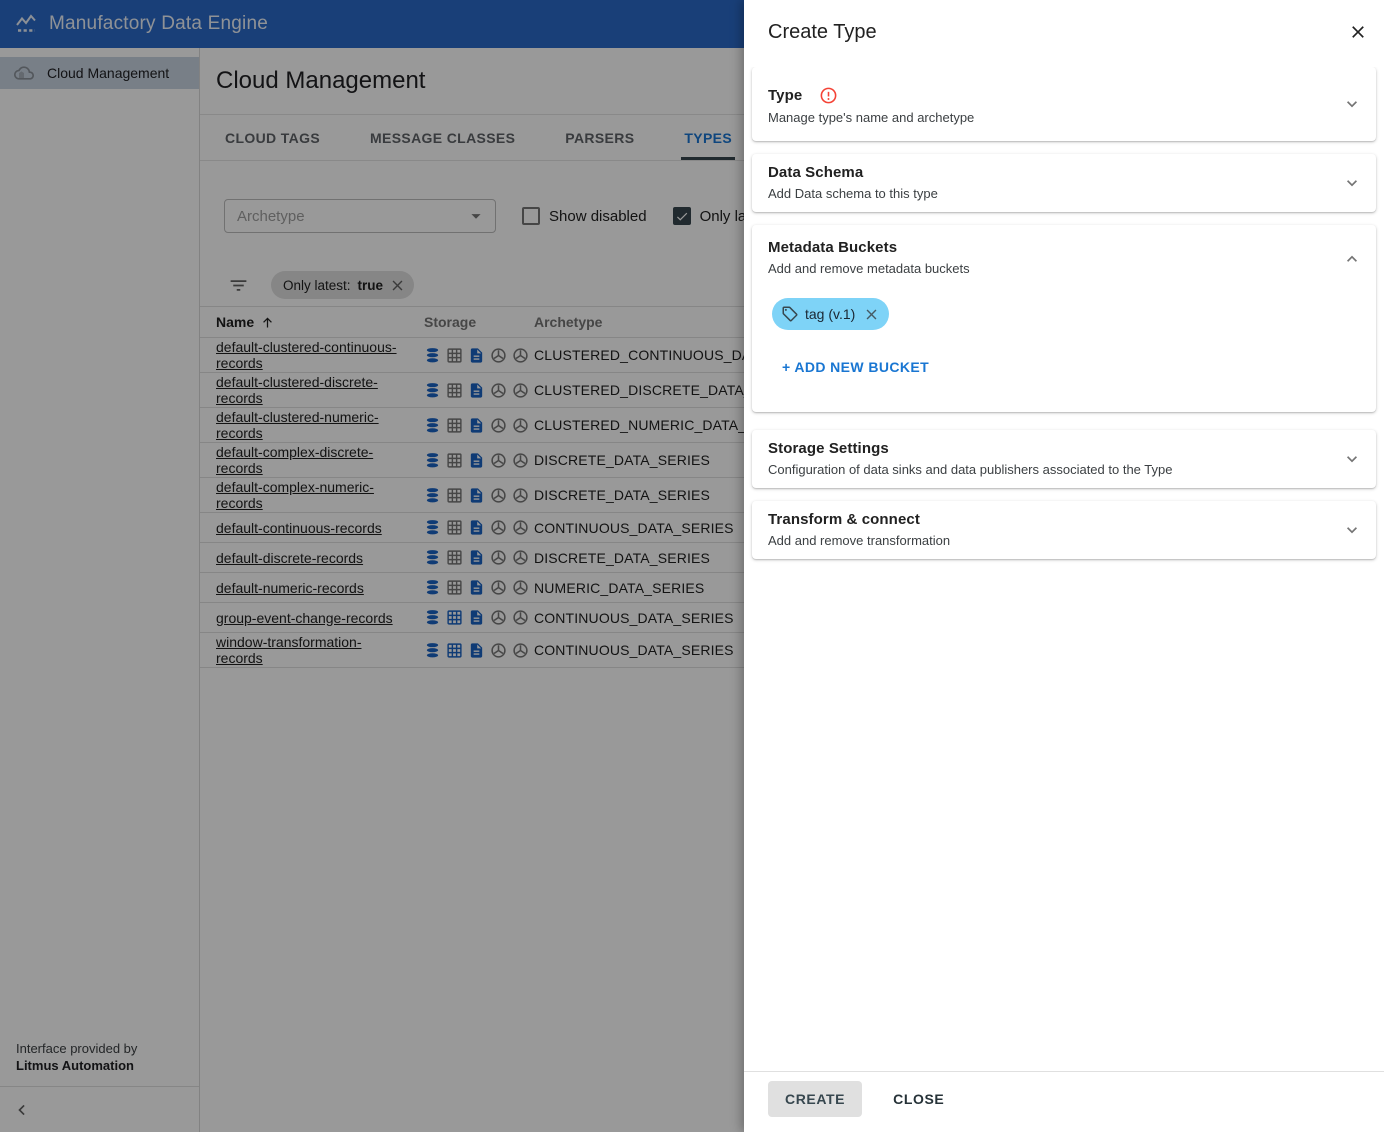  Describe the element at coordinates (859, 540) in the screenshot. I see `accordion-transform-connect-subtitle: Add and remove transformation` at that location.